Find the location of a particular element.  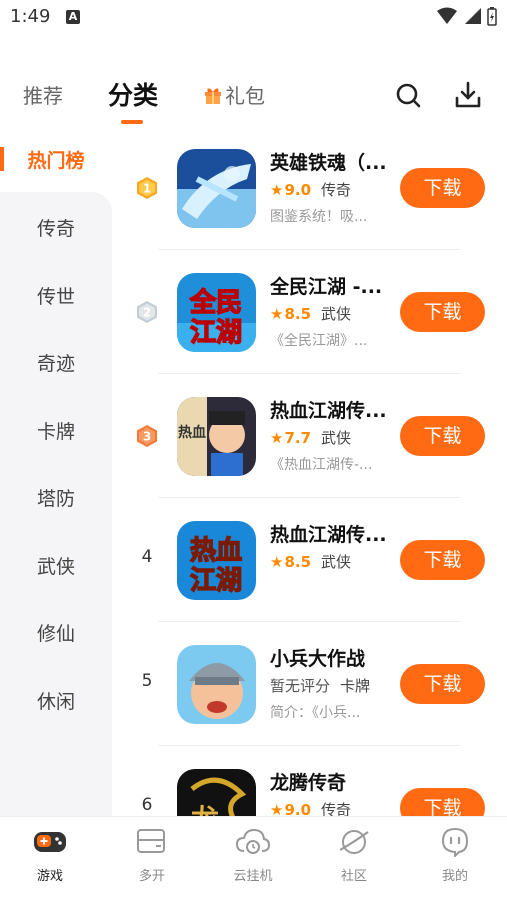

list-item: 3 热血 热血江湖传... ★ 7.7 武侠 《热血江湖传-... 下载 is located at coordinates (309, 436).